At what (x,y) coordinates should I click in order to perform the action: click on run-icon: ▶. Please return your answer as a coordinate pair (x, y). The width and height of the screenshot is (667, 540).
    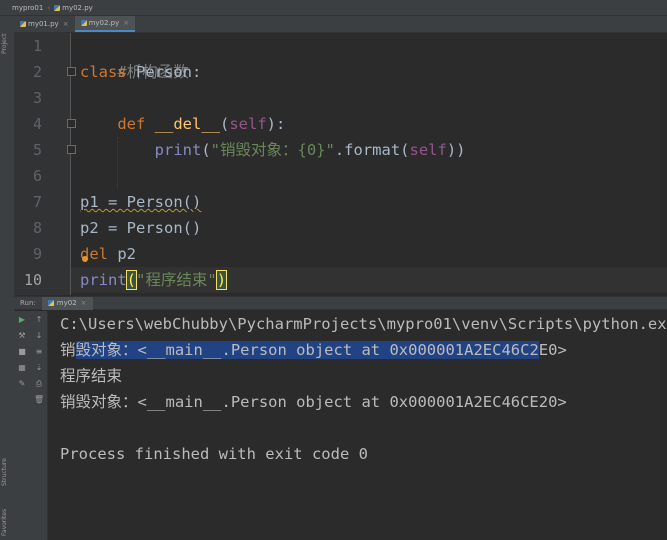
    Looking at the image, I should click on (22, 320).